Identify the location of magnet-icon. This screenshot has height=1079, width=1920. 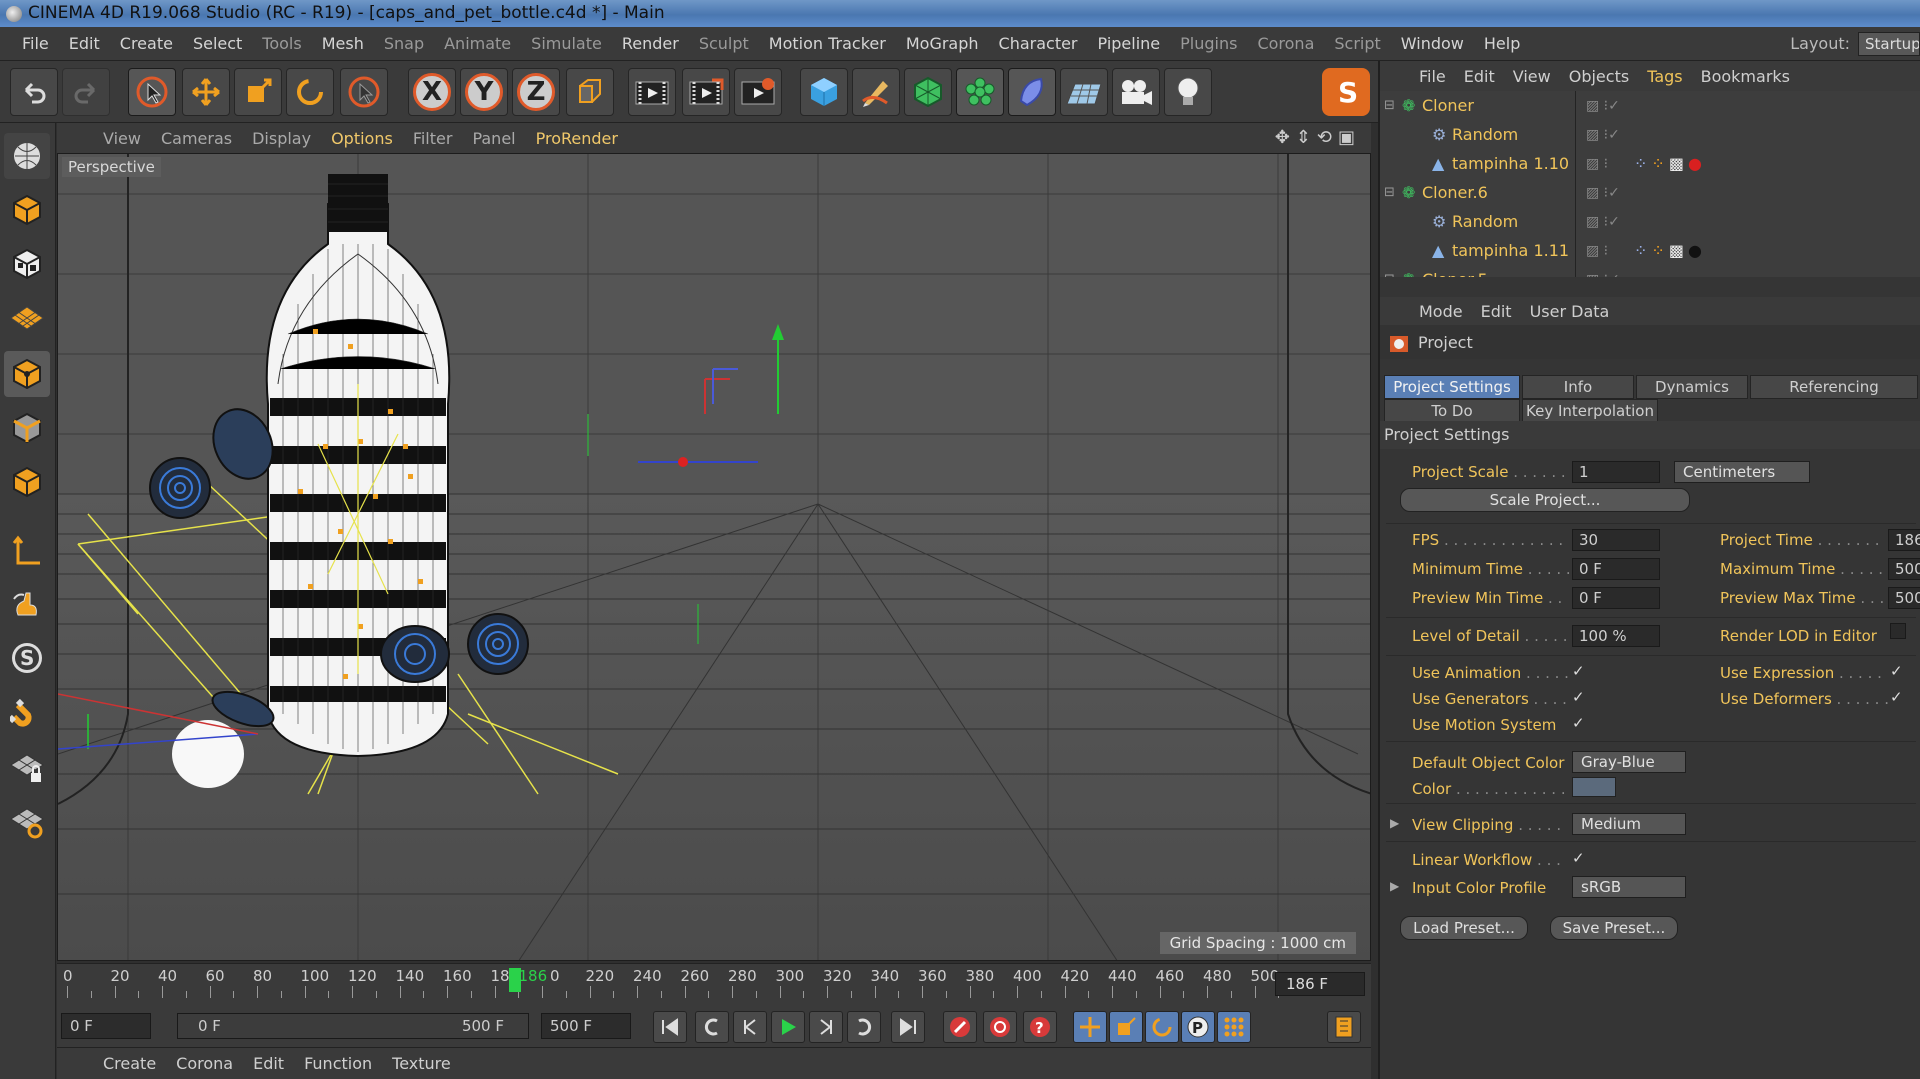
(27, 714).